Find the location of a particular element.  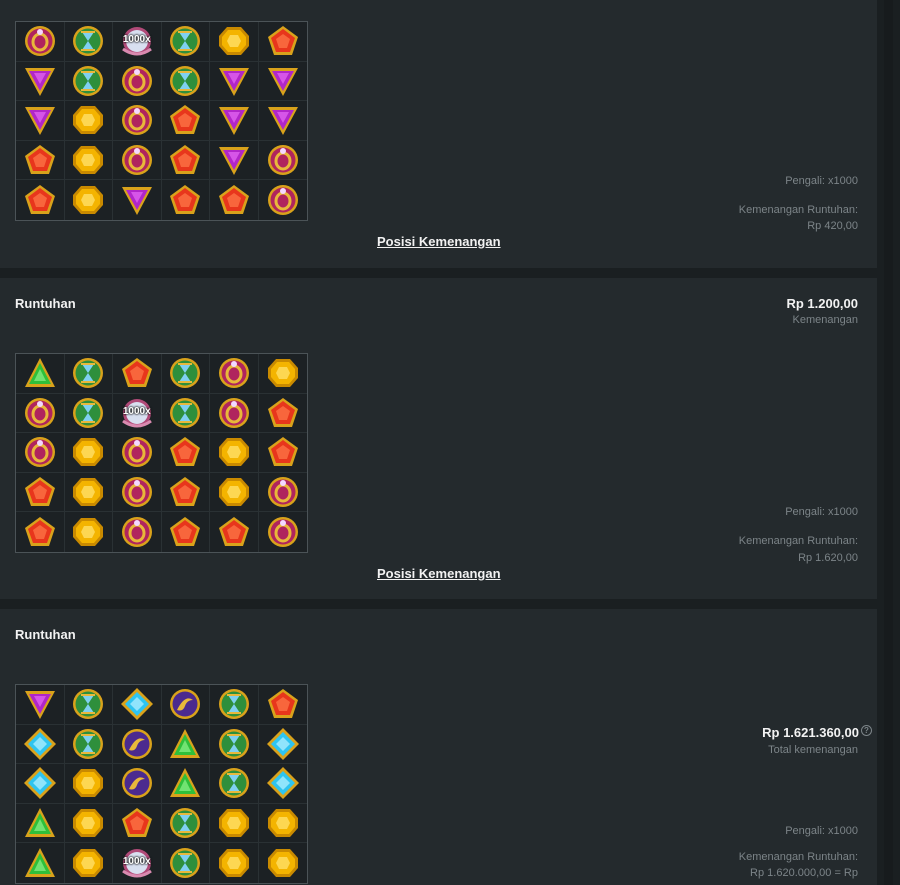

scrollbar is located at coordinates (888, 442).